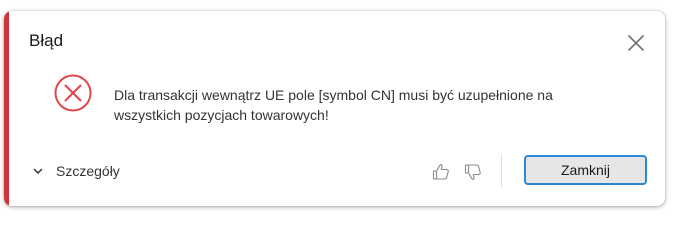  I want to click on error-accent-bar, so click(6, 108).